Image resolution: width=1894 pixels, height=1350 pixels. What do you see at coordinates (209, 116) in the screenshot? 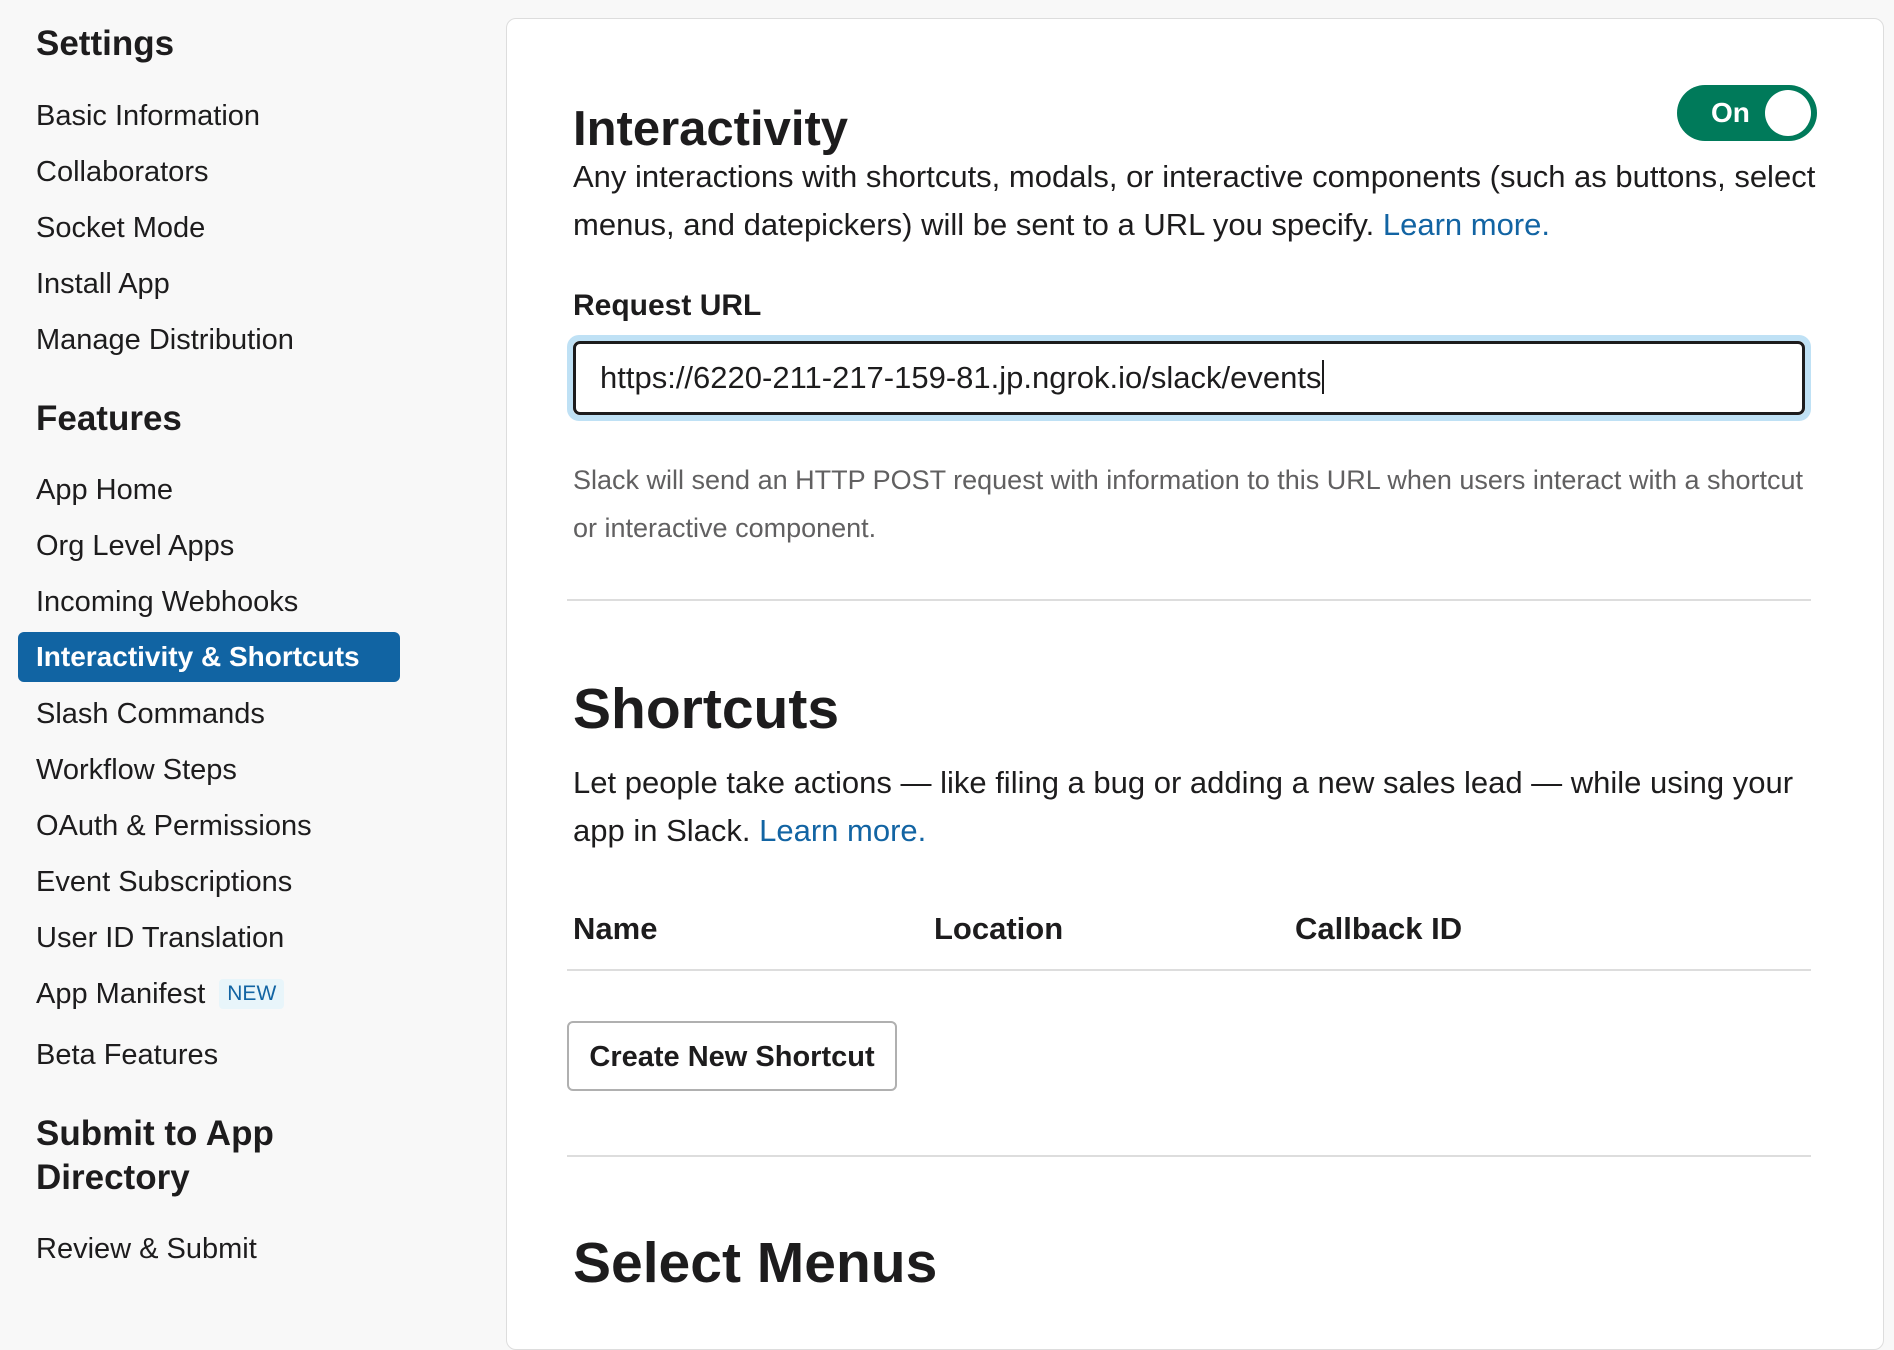
I see `sidebar-item-basic-information: Basic Information` at bounding box center [209, 116].